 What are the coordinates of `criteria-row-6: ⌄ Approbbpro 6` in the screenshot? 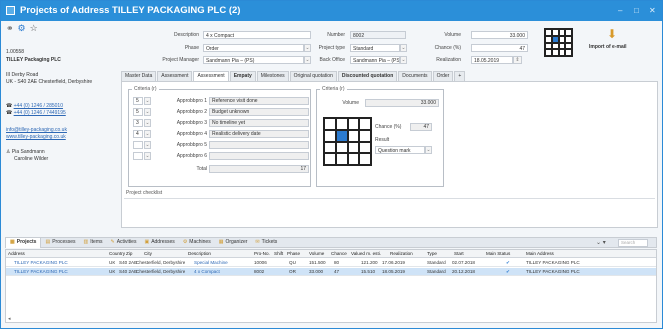 It's located at (221, 156).